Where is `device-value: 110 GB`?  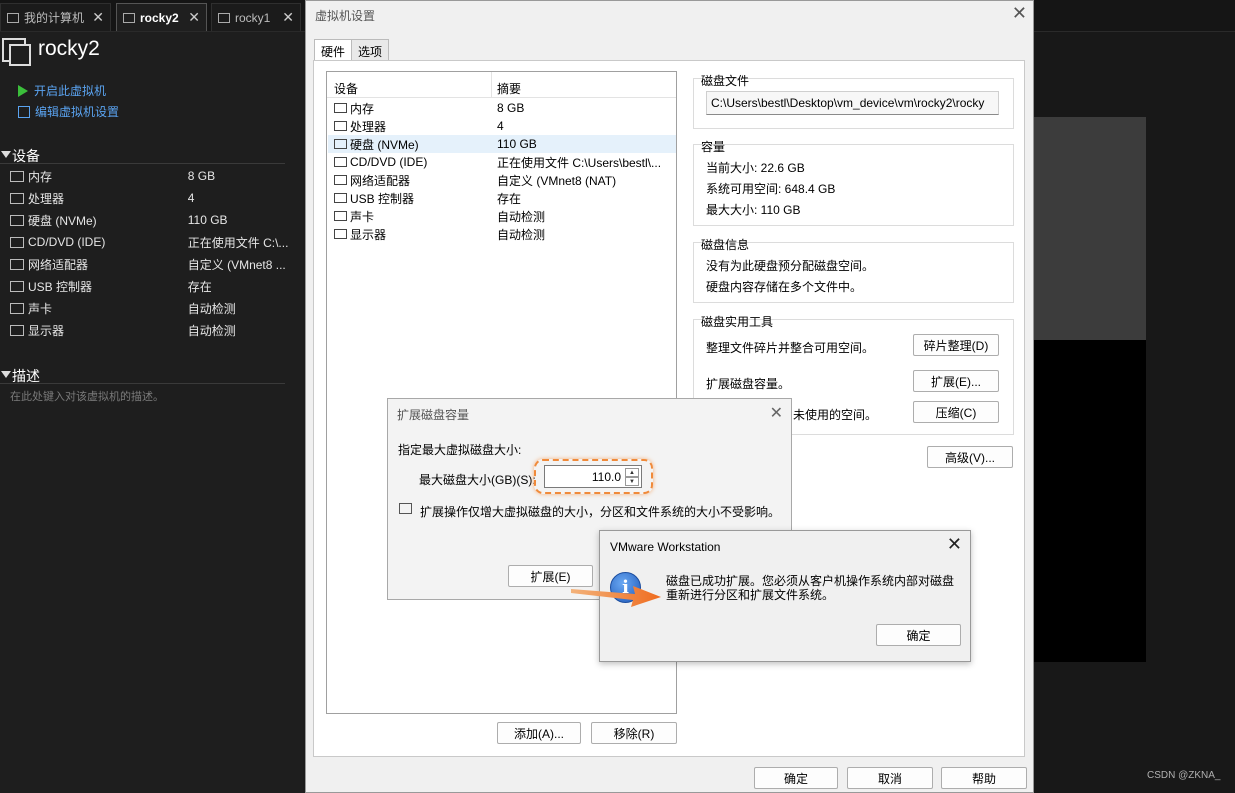 device-value: 110 GB is located at coordinates (207, 220).